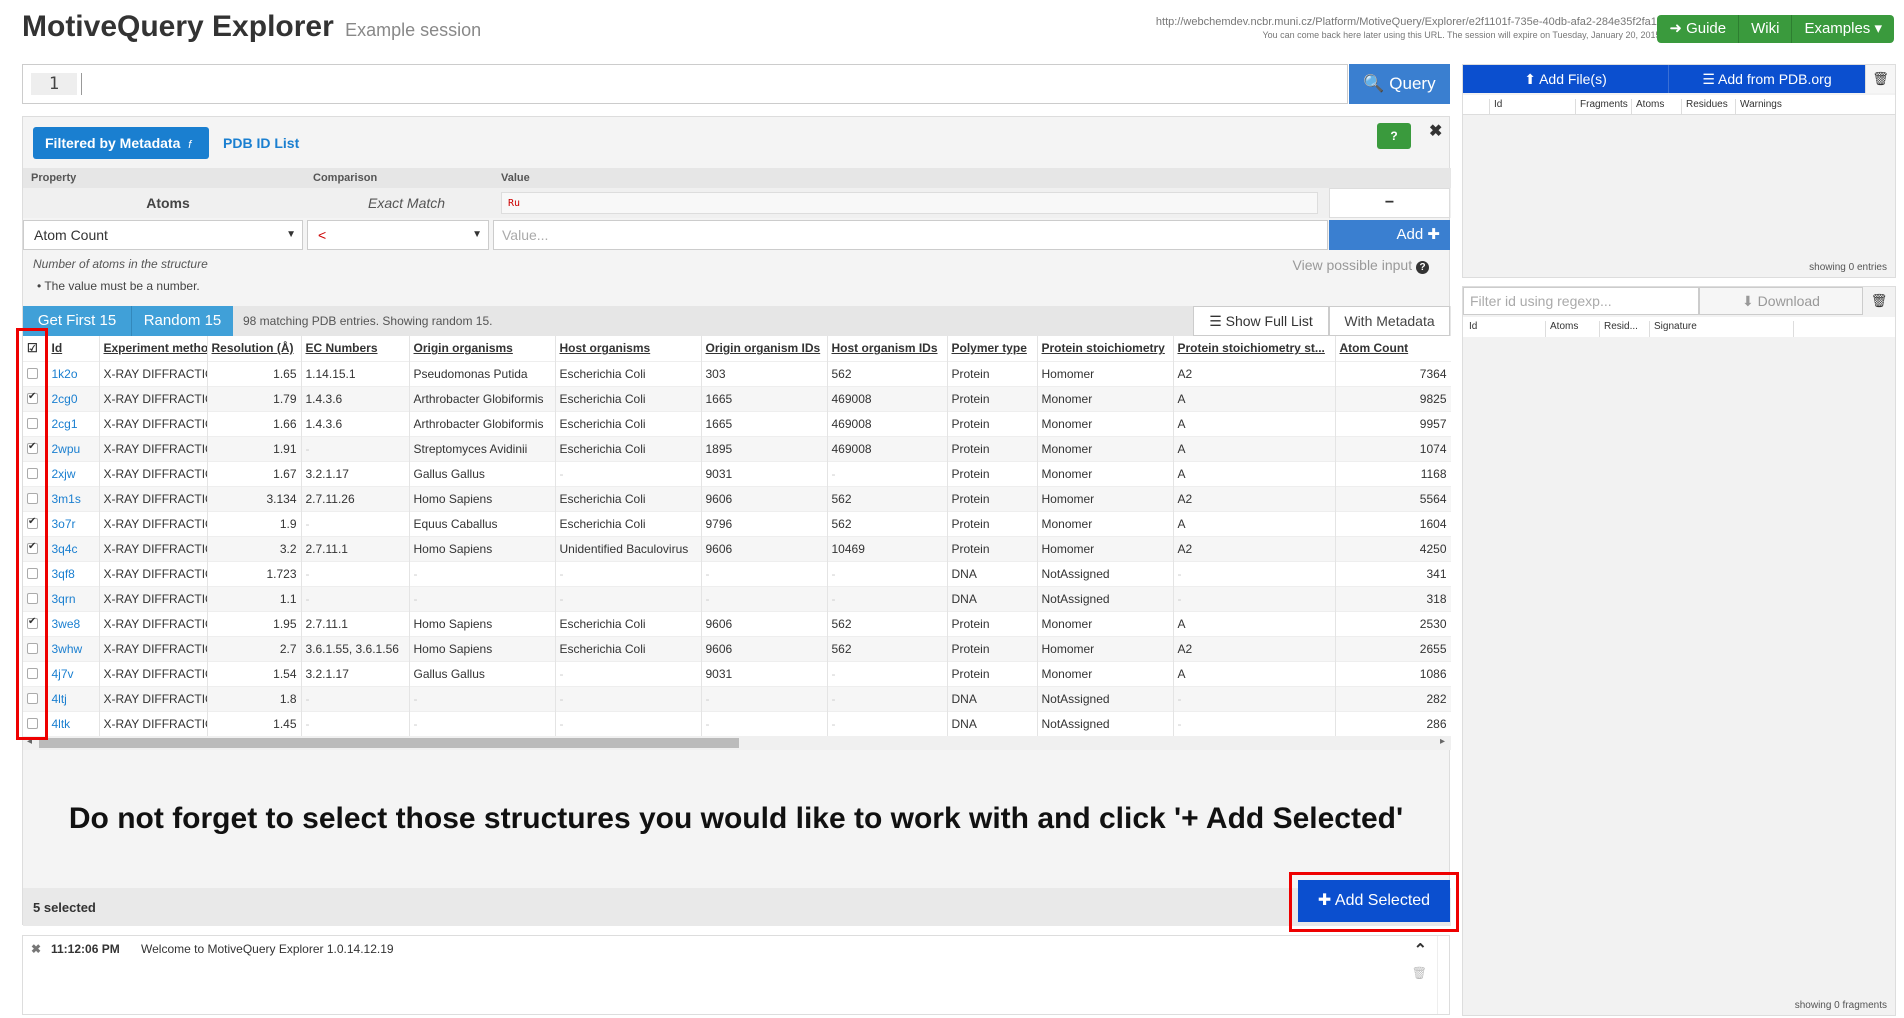  I want to click on col-header: Atom Count, so click(1393, 348).